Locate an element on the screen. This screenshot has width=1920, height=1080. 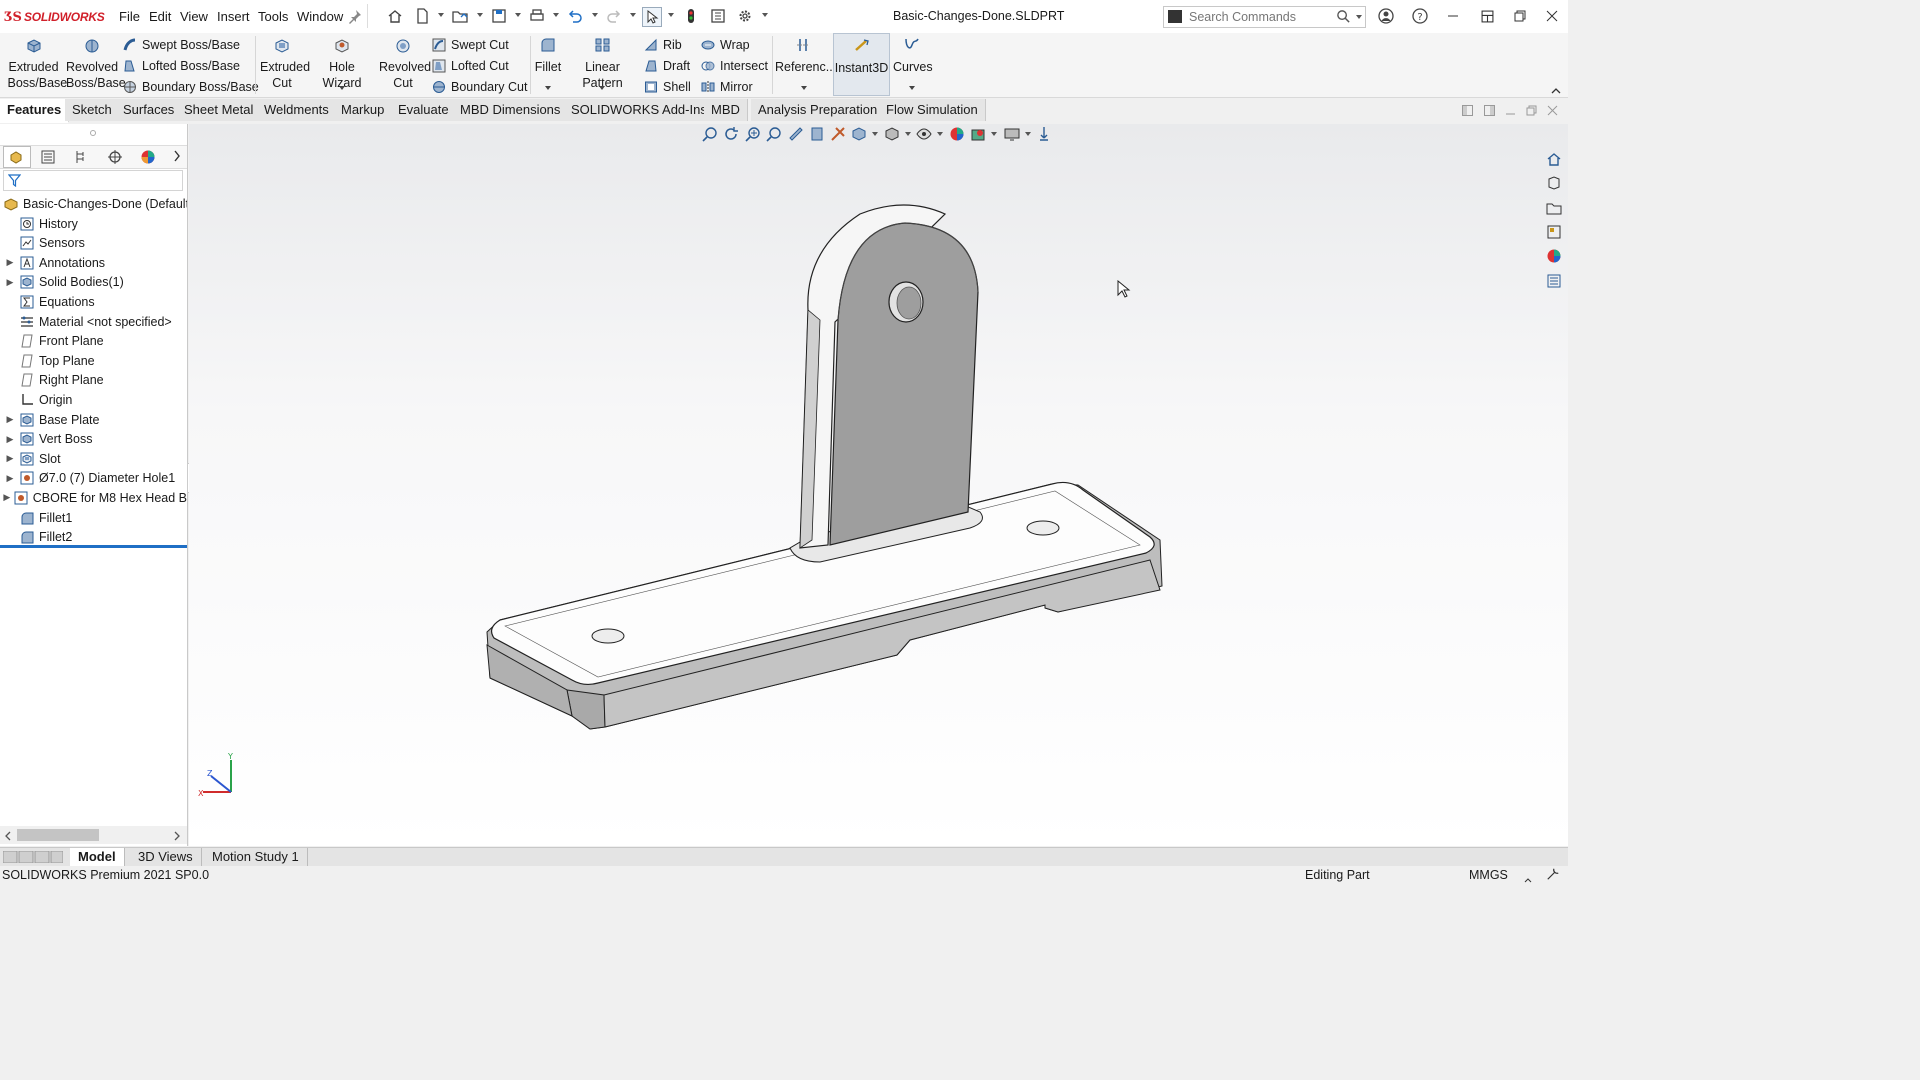
tab-model: Model is located at coordinates (97, 857).